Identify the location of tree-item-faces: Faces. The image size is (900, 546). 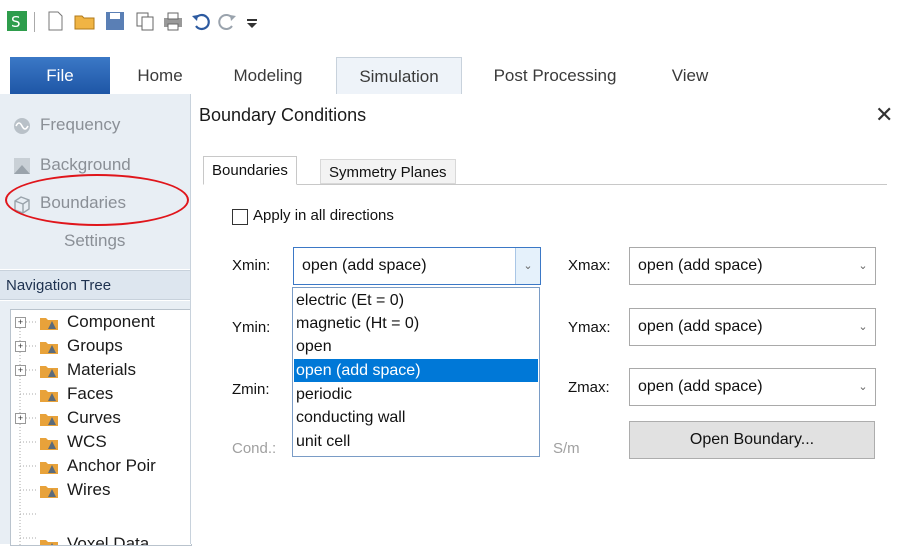
(76, 394).